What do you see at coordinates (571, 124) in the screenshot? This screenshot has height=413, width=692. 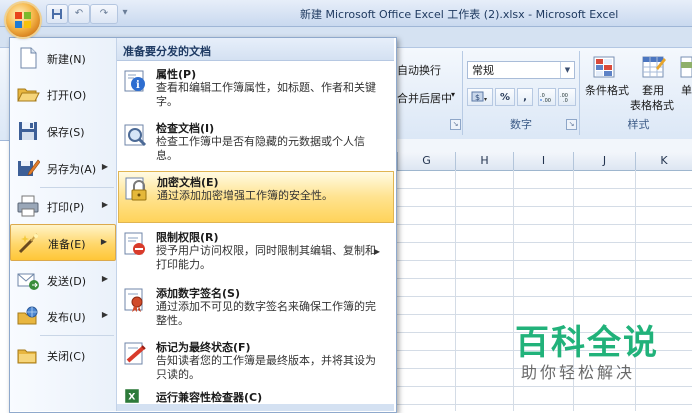 I see `number-dialog-launcher-icon: ↘` at bounding box center [571, 124].